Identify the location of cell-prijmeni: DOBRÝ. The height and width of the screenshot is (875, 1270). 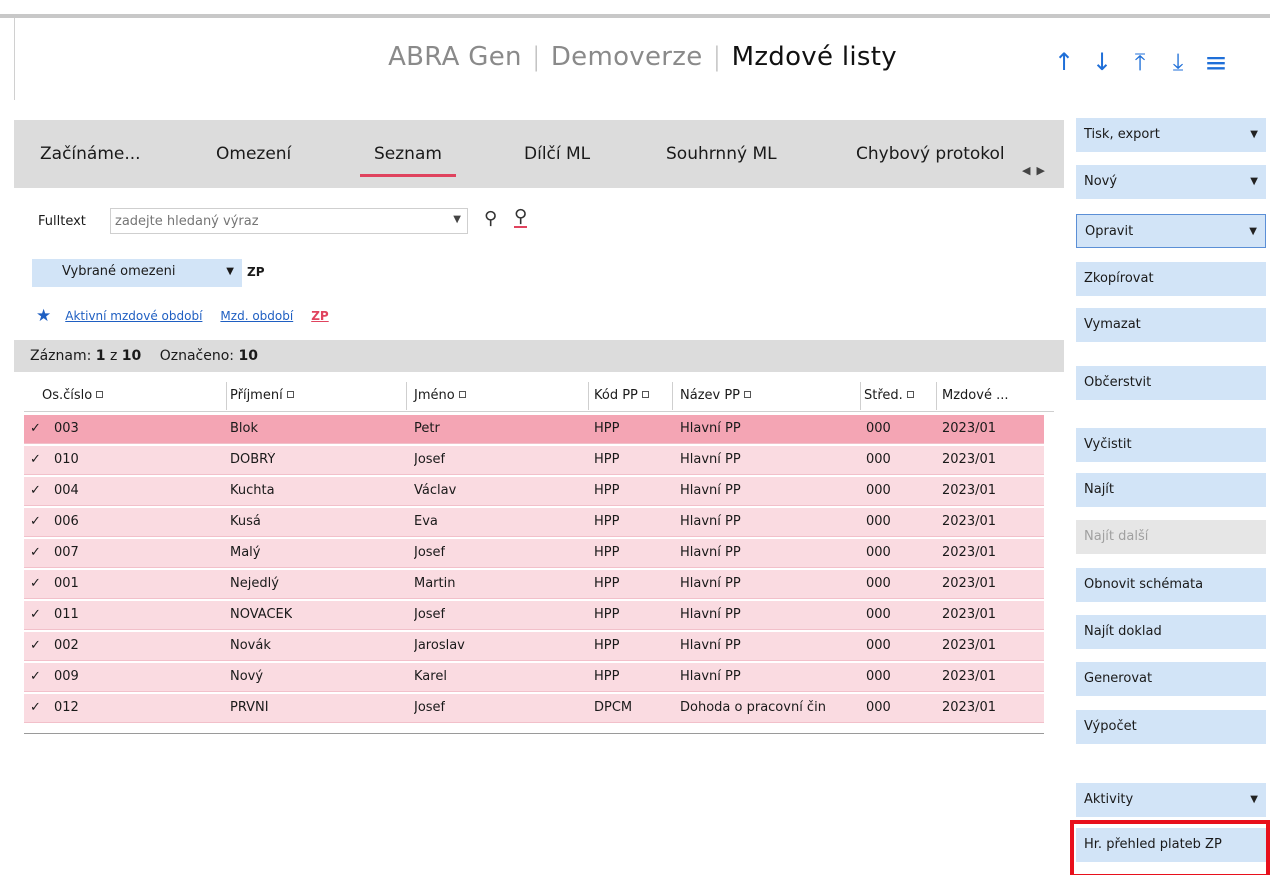
(253, 459).